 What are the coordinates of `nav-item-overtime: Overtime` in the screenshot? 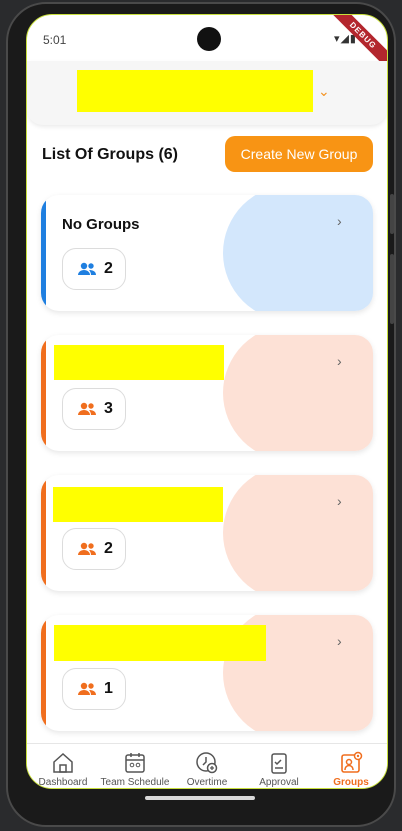 It's located at (207, 766).